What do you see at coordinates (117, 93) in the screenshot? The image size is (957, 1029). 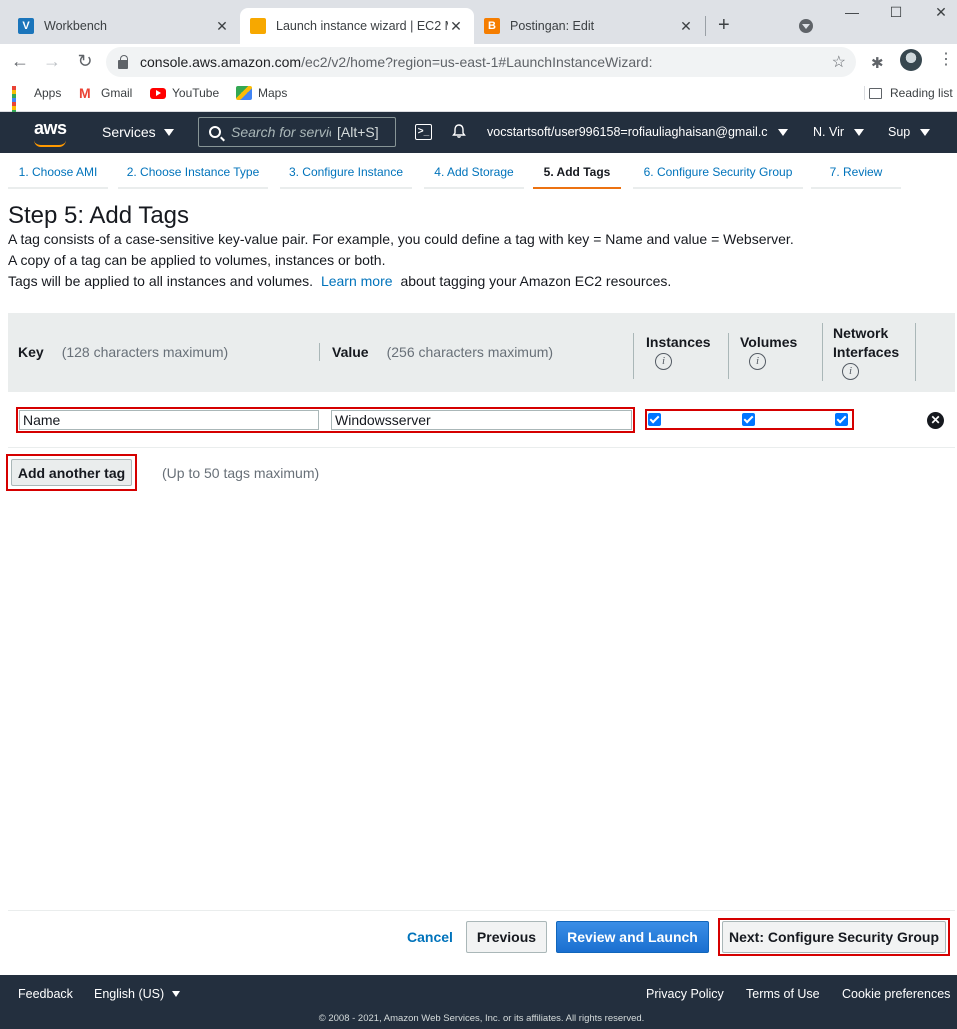 I see `bookmark-label: Gmail` at bounding box center [117, 93].